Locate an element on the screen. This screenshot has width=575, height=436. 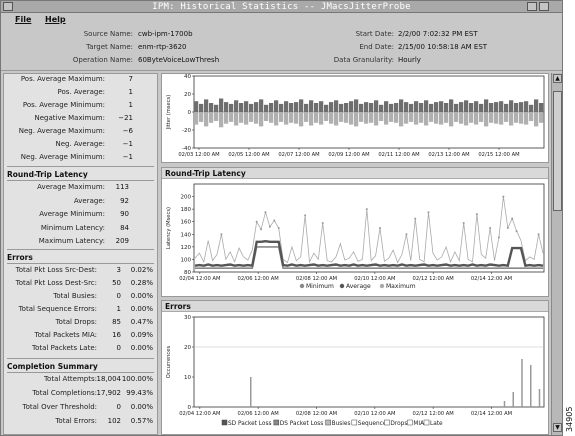
stat-value: 0 is located at coordinates (118, 407).